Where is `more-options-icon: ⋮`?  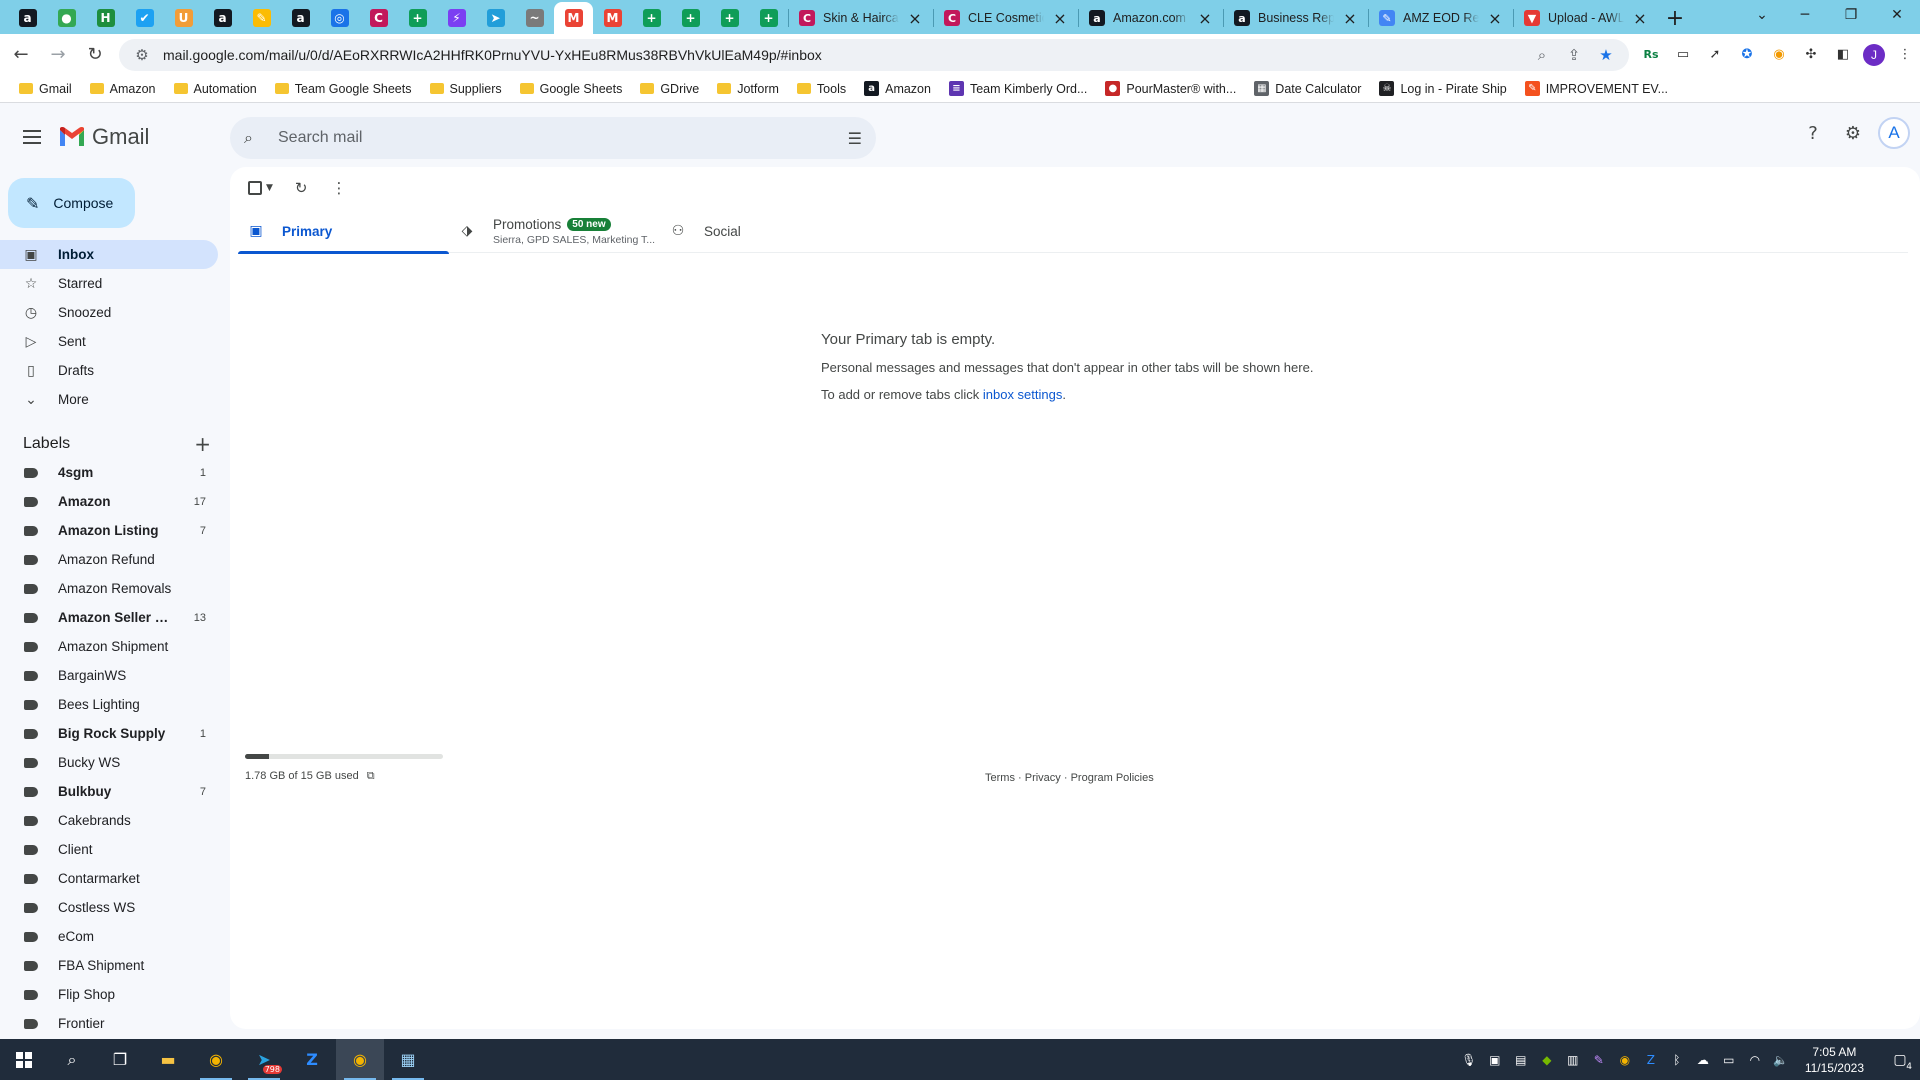
more-options-icon: ⋮ is located at coordinates (339, 188).